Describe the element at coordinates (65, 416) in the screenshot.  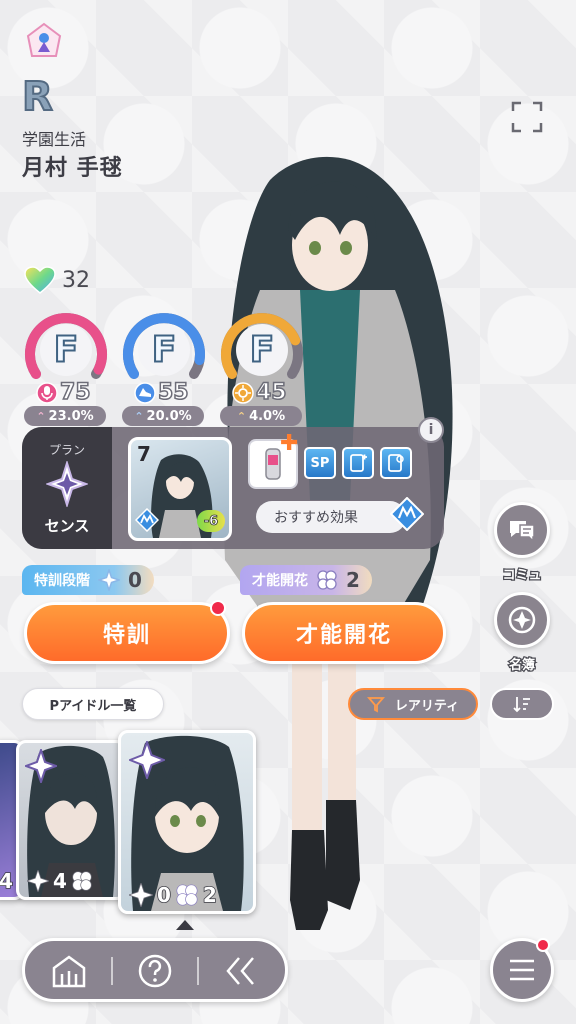
I see `vocal-bonus: ⌃ 23.0%` at that location.